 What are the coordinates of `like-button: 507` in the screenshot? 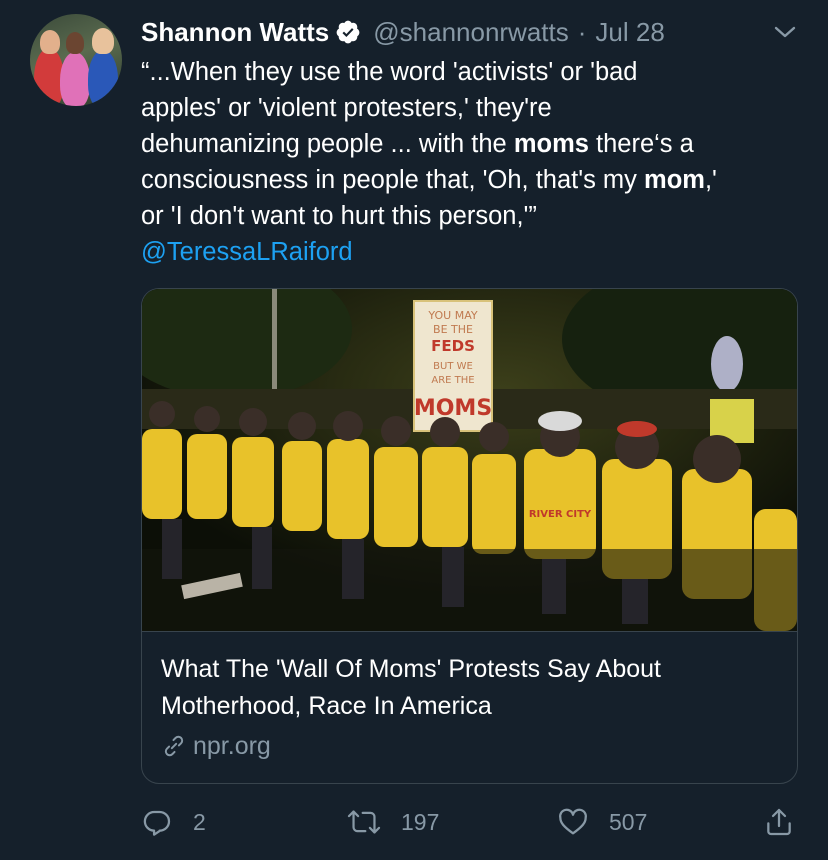 It's located at (602, 822).